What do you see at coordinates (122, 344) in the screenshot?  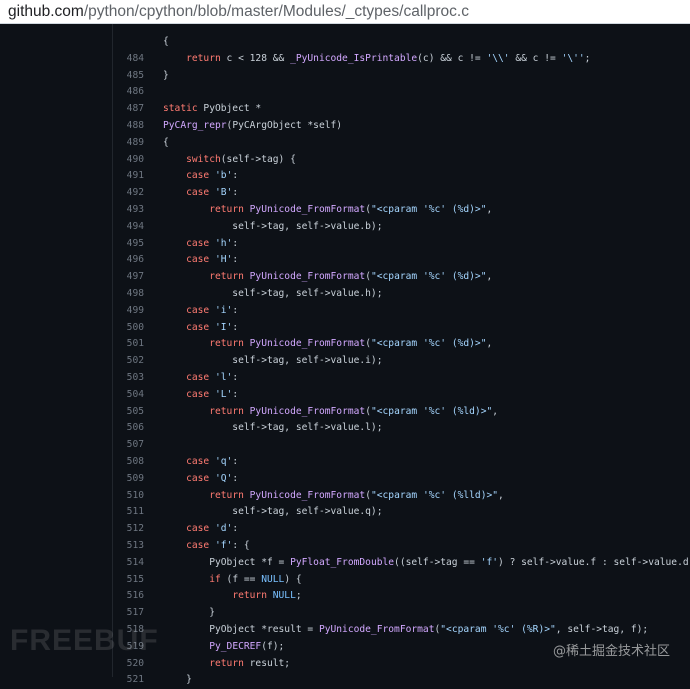 I see `line-number: 501` at bounding box center [122, 344].